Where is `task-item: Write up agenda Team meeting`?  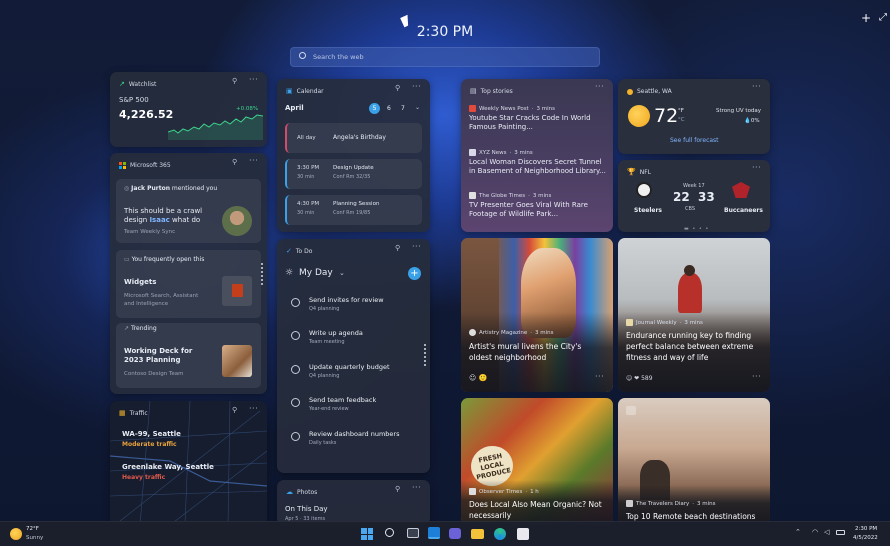
task-item: Write up agenda Team meeting is located at coordinates (354, 344).